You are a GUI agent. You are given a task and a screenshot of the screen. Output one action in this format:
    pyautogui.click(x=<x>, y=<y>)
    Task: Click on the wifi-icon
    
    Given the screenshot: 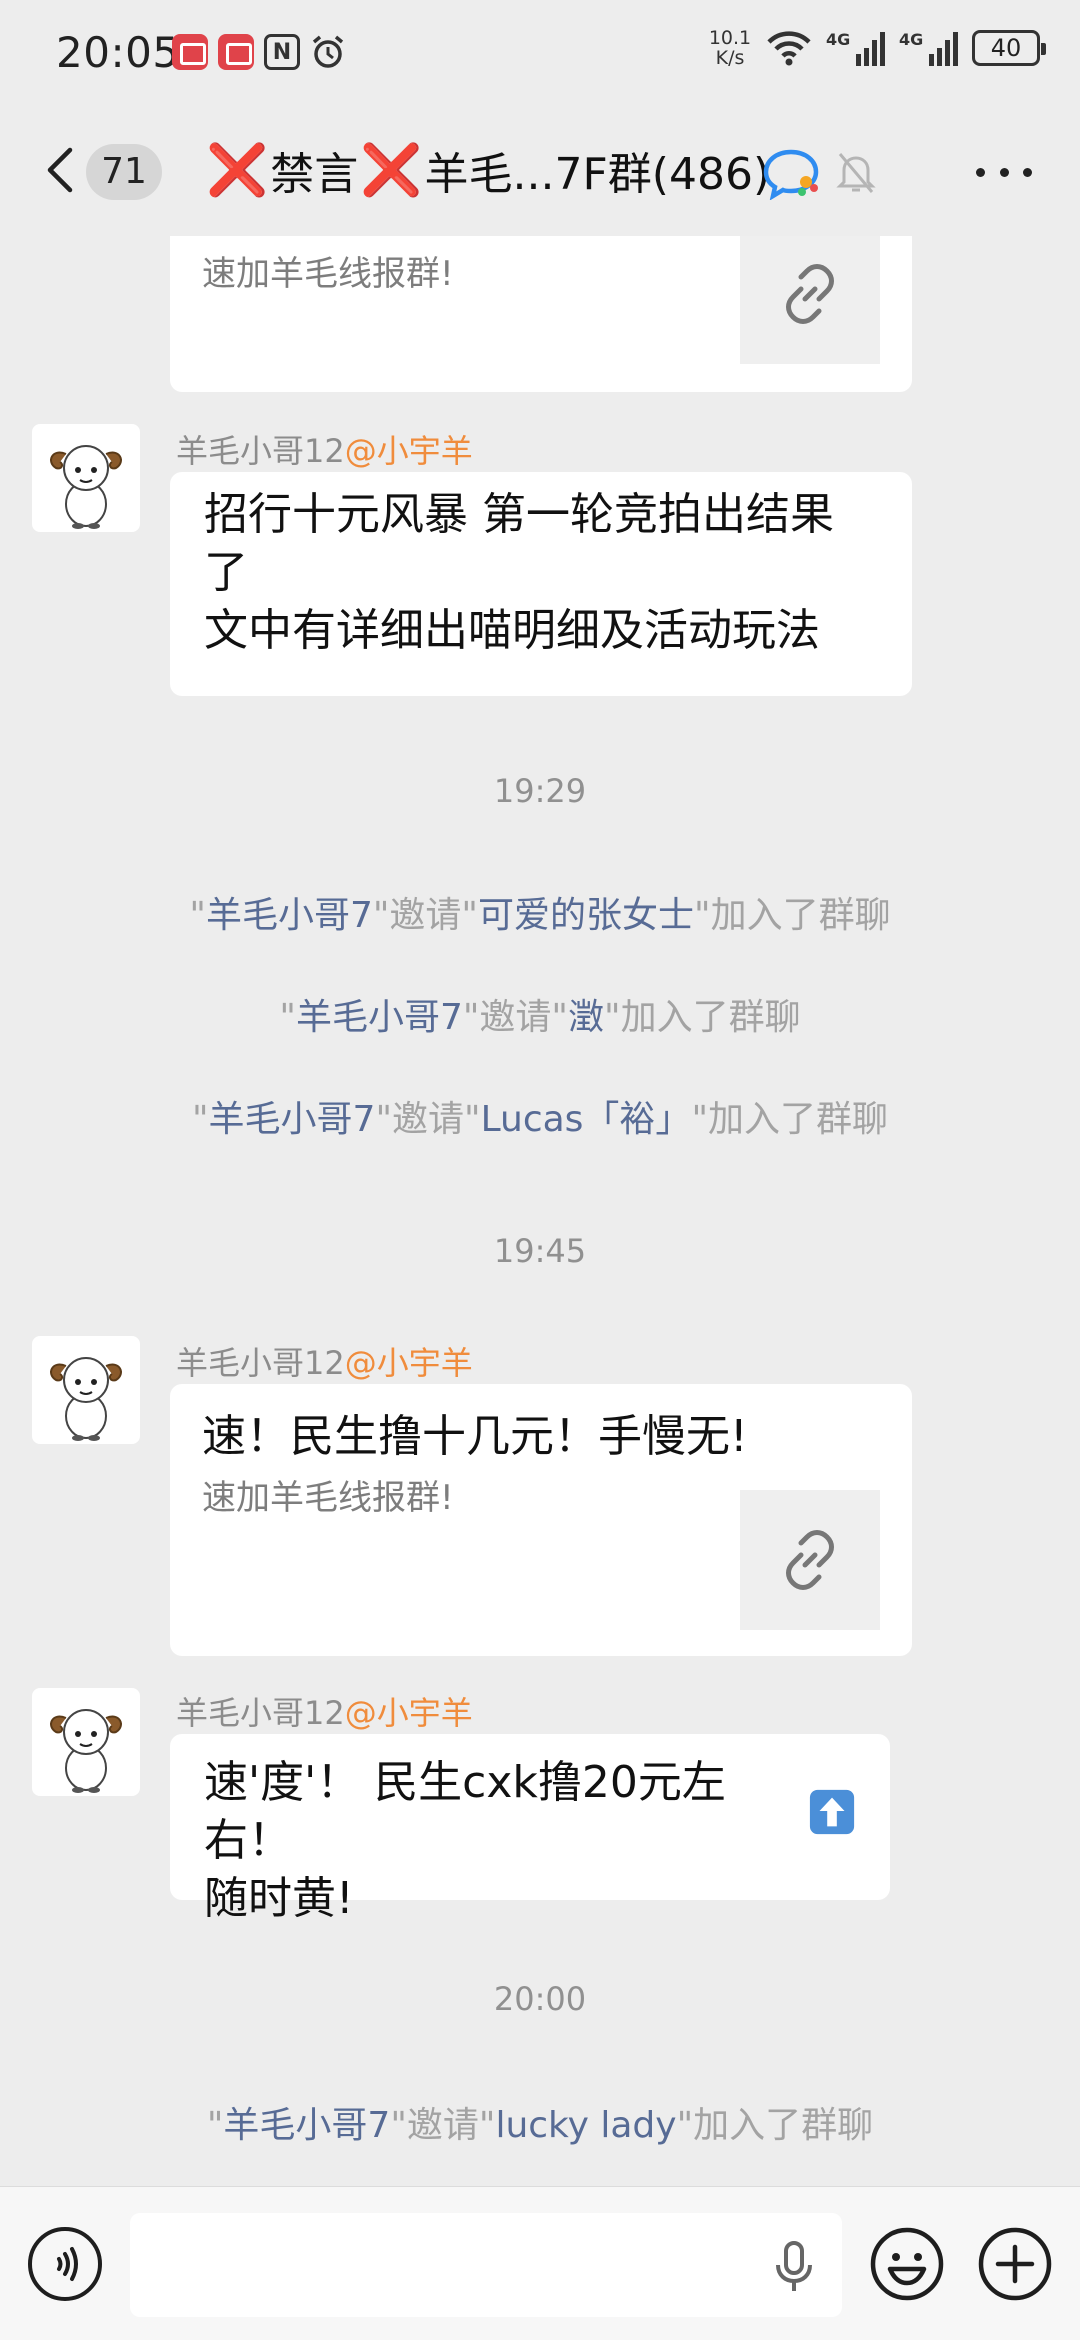 What is the action you would take?
    pyautogui.click(x=789, y=48)
    